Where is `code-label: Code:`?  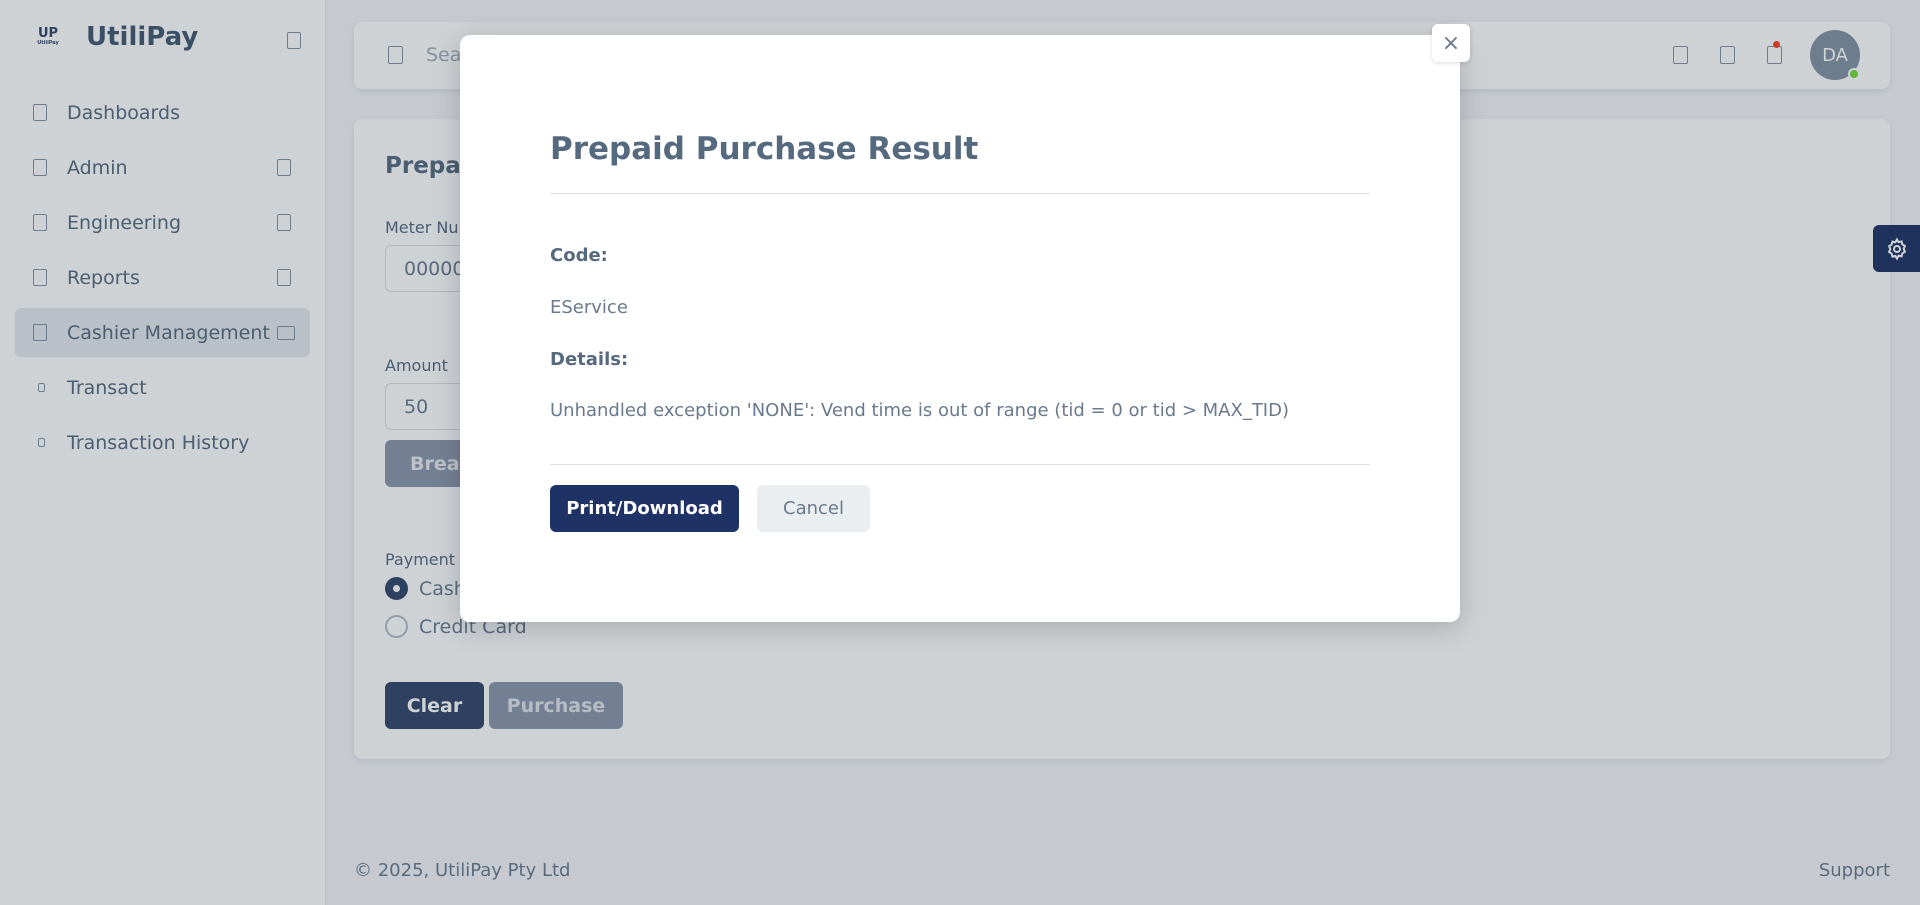 code-label: Code: is located at coordinates (579, 255).